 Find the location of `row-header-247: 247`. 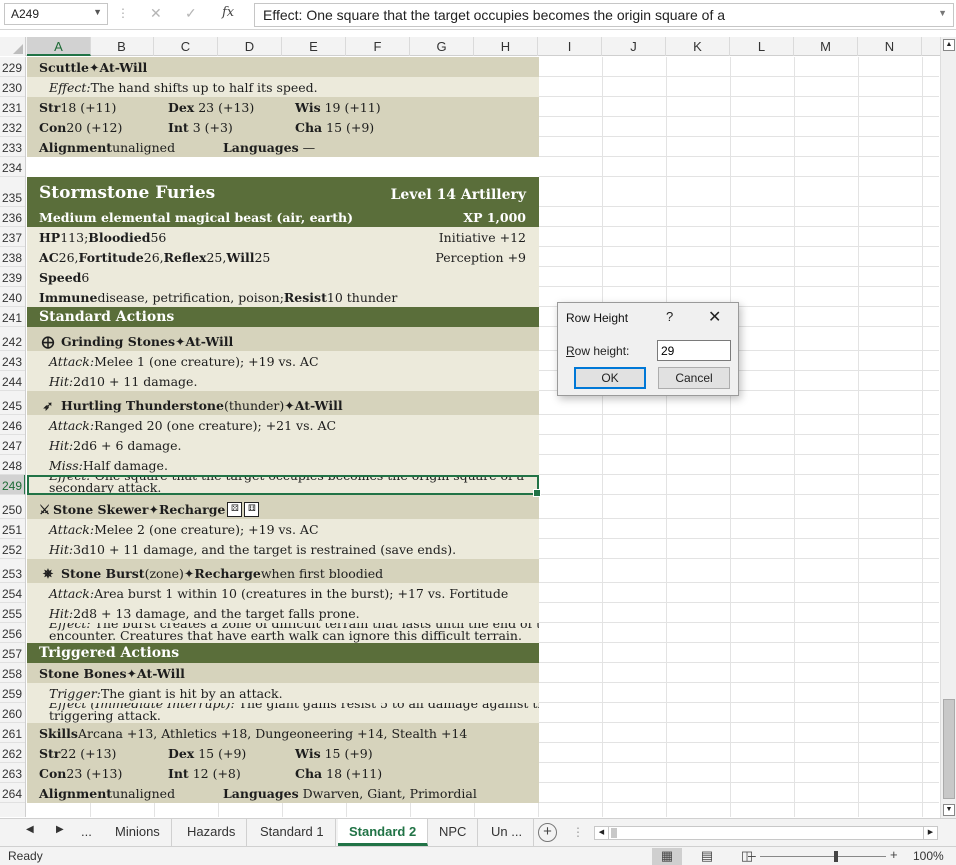

row-header-247: 247 is located at coordinates (12, 445).